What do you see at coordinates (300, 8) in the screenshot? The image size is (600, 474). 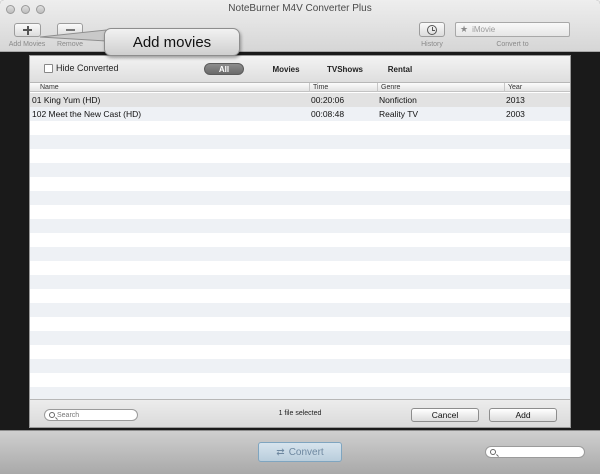 I see `window-title: NoteBurner M4V Converter Plus` at bounding box center [300, 8].